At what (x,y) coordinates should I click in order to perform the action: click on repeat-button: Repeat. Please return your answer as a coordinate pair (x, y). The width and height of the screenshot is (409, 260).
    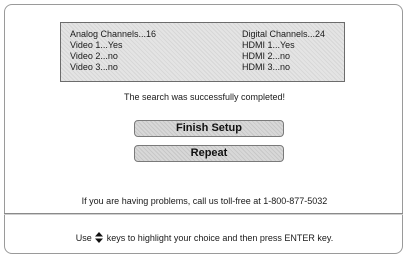
    Looking at the image, I should click on (209, 153).